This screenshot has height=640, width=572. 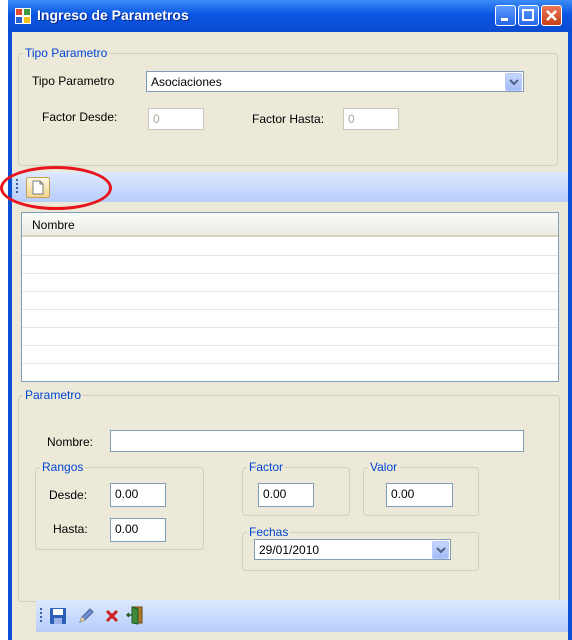 What do you see at coordinates (138, 530) in the screenshot?
I see `hasta-field: 0.00` at bounding box center [138, 530].